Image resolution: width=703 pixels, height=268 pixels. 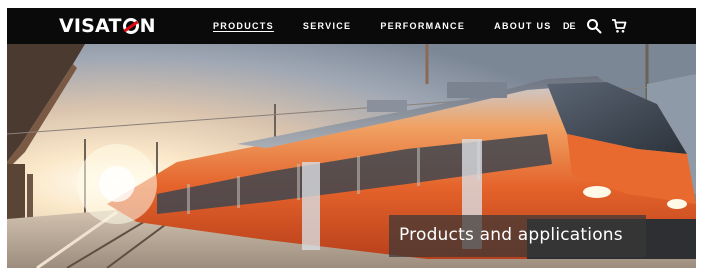 I want to click on nav-products: PRODUCTS, so click(x=243, y=26).